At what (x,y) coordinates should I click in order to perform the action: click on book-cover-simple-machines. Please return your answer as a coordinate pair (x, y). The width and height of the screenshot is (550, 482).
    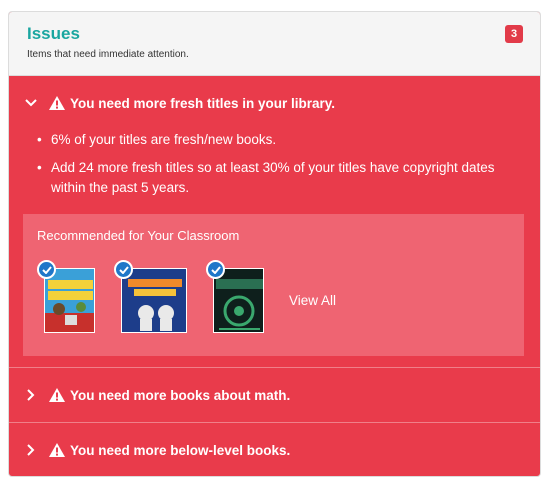
    Looking at the image, I should click on (69, 300).